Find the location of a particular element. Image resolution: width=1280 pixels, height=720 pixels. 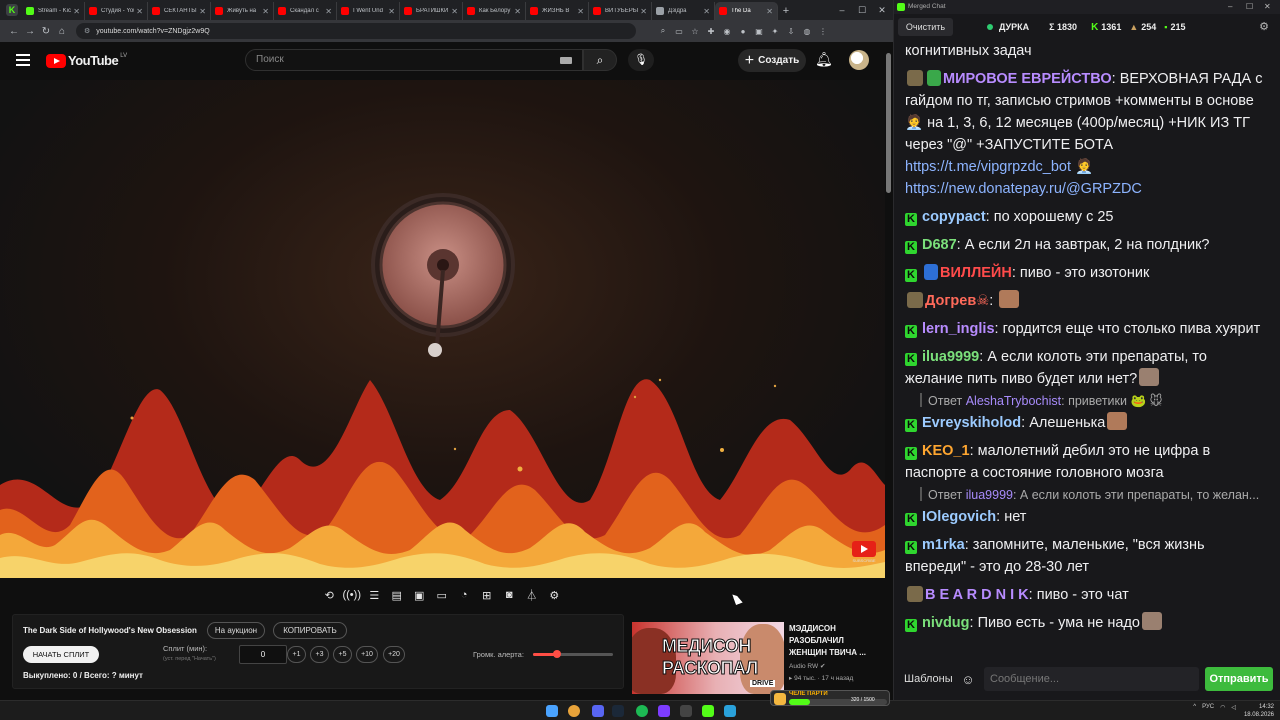

chat-nick: МИРОВОЕ ЕВРЕЙСТВО is located at coordinates (1027, 79).